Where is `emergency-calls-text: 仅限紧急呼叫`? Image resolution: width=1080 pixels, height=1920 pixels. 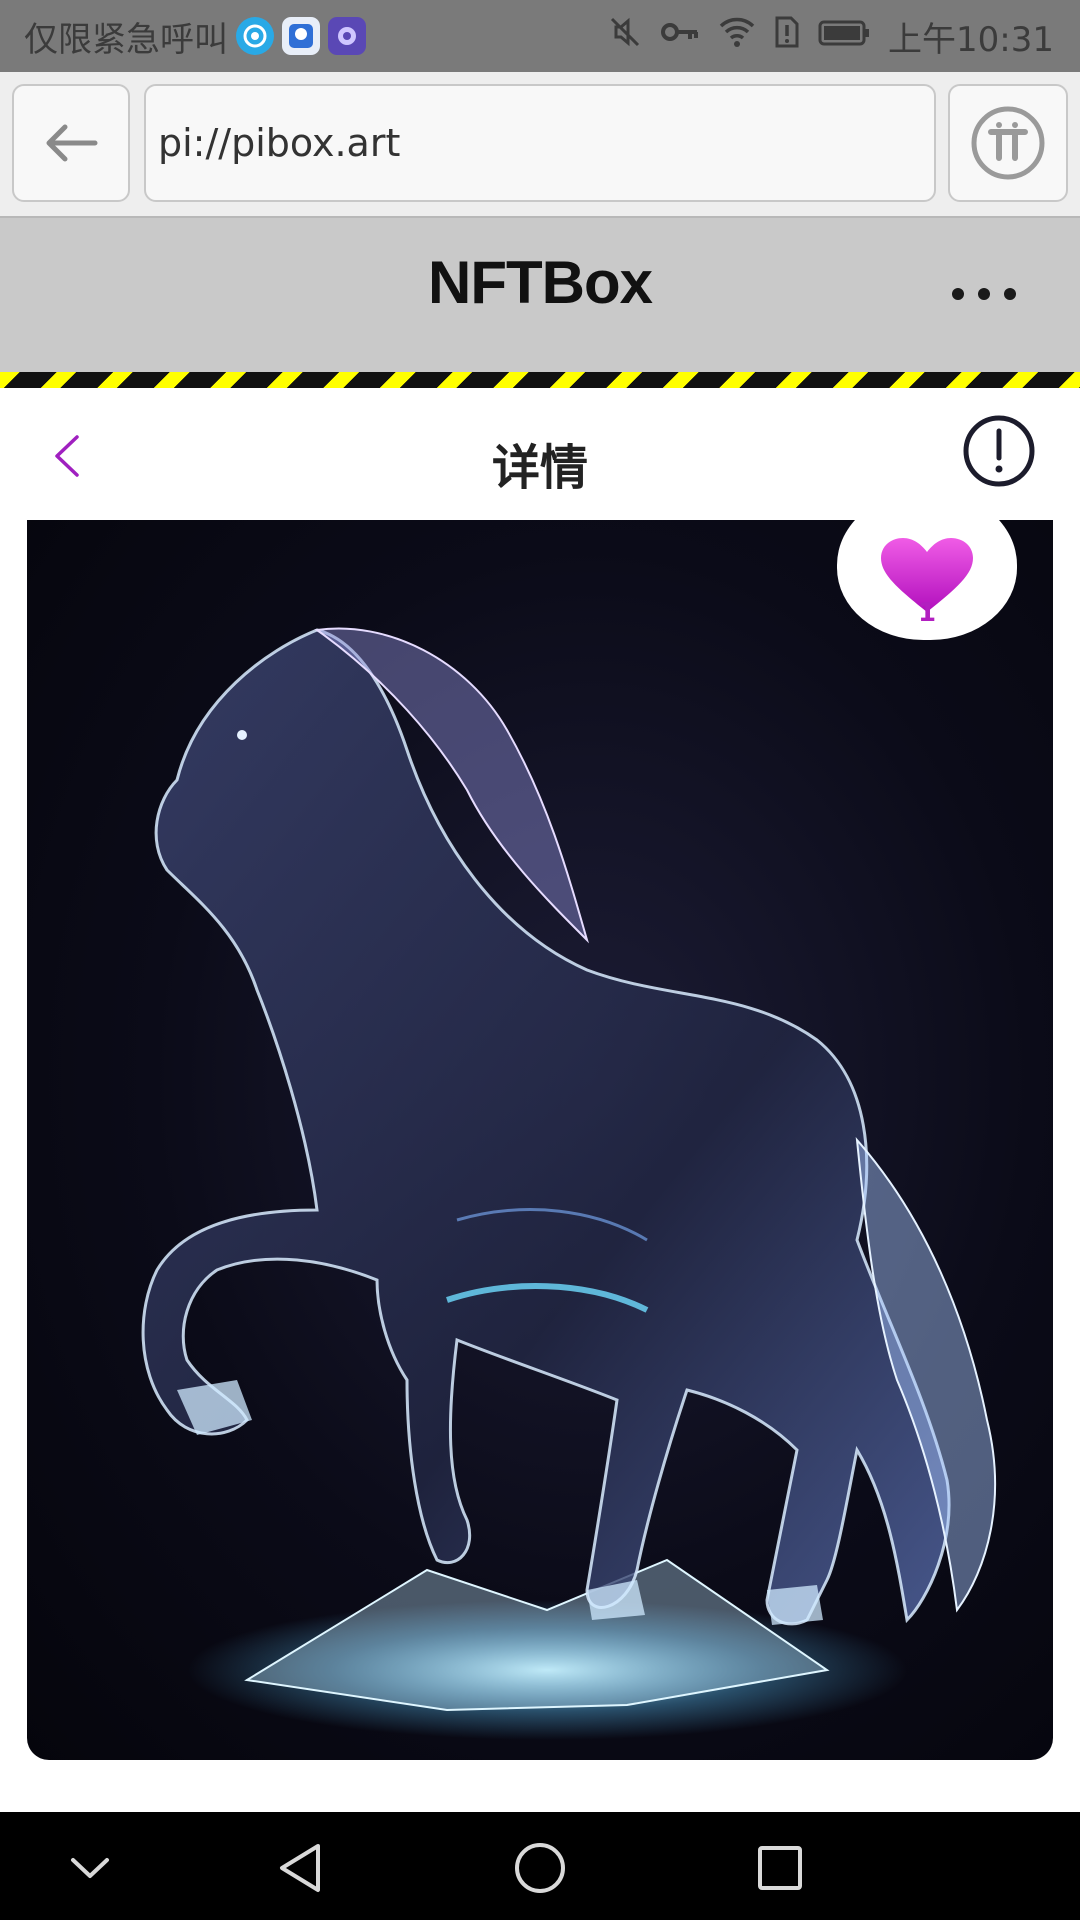 emergency-calls-text: 仅限紧急呼叫 is located at coordinates (126, 39).